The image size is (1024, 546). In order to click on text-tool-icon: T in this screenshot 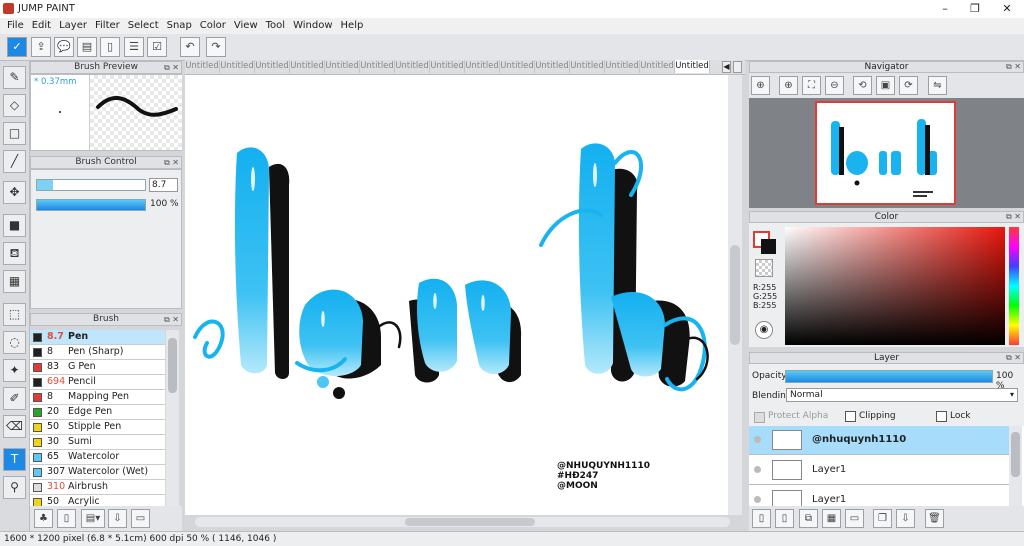, I will do `click(14, 459)`.